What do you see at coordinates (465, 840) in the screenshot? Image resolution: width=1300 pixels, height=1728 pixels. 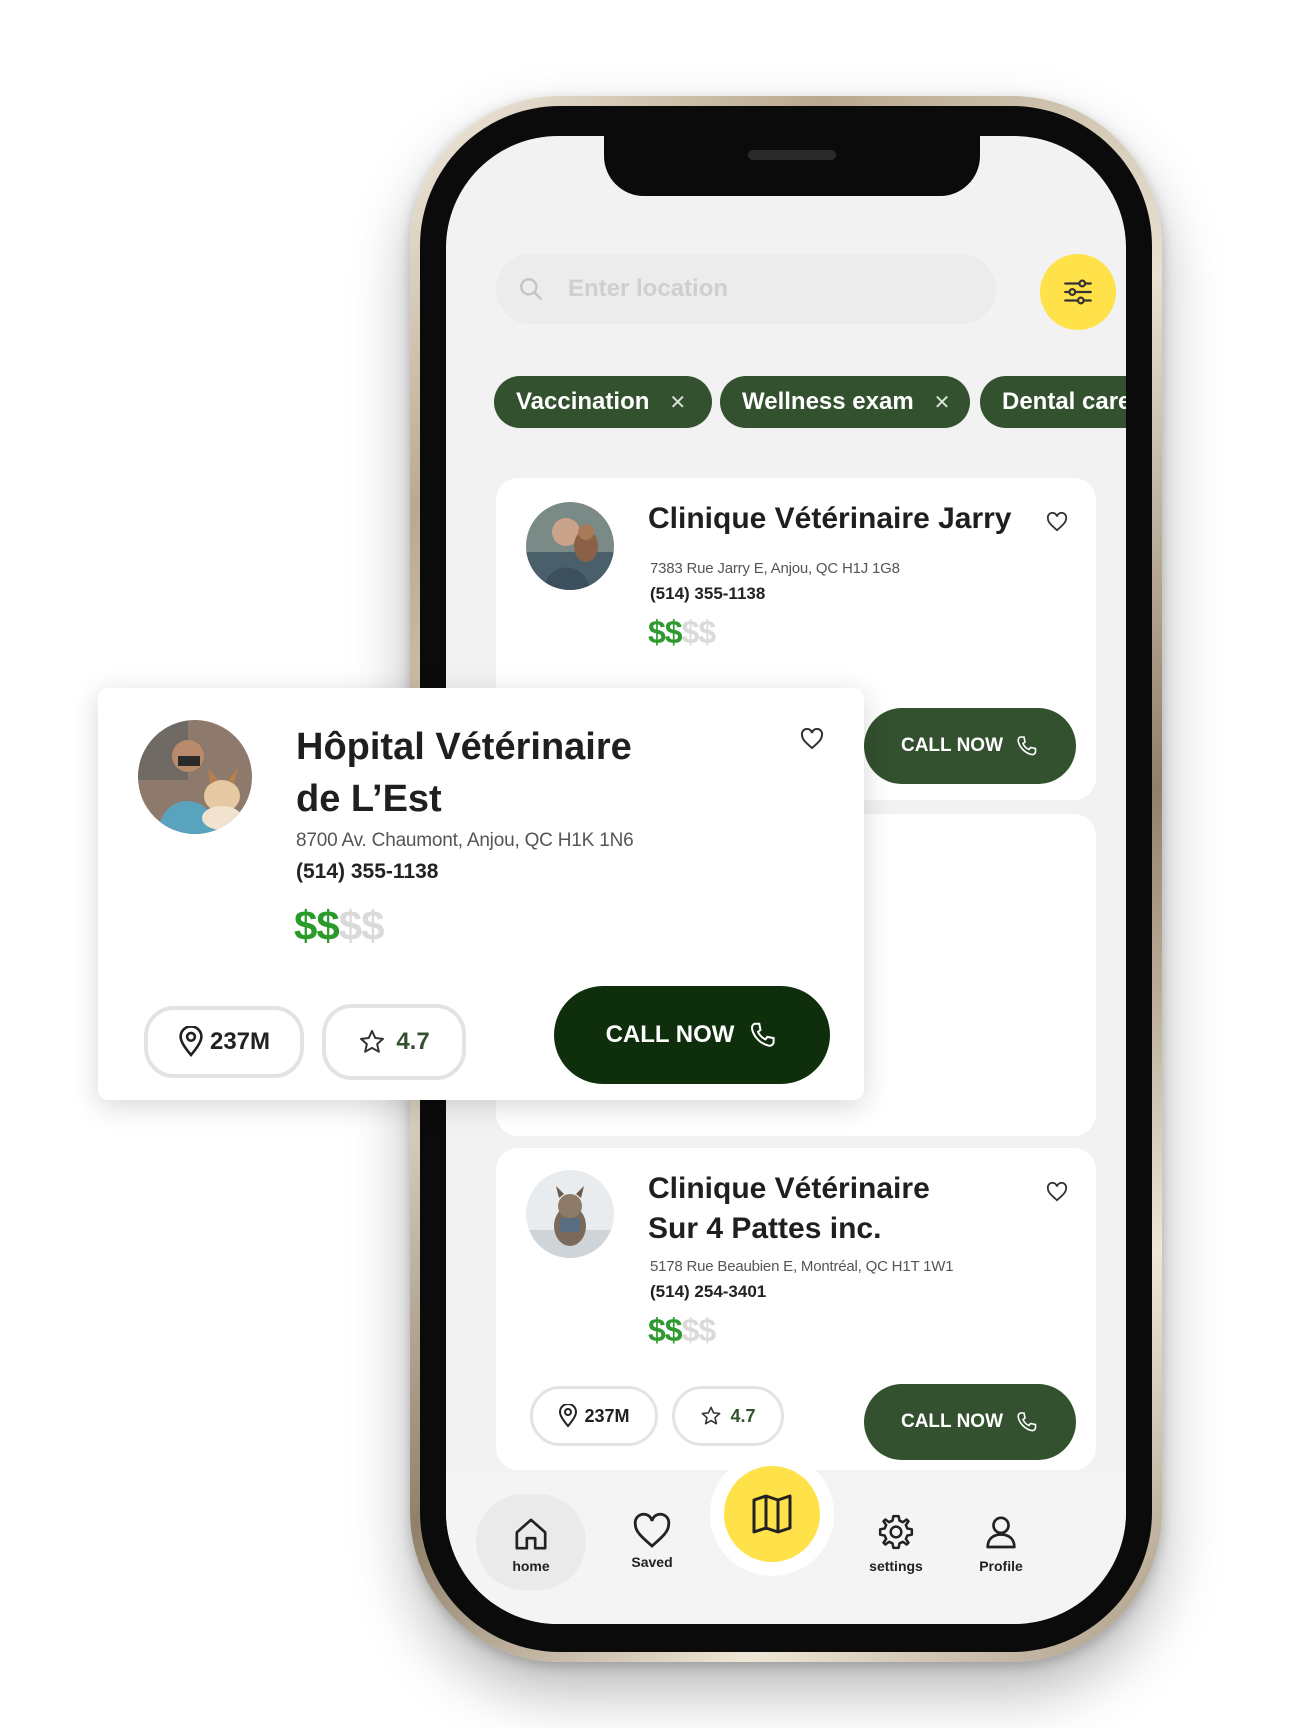 I see `clinic-address: 8700 Av. Chaumont, Anjou, QC H1K 1N6` at bounding box center [465, 840].